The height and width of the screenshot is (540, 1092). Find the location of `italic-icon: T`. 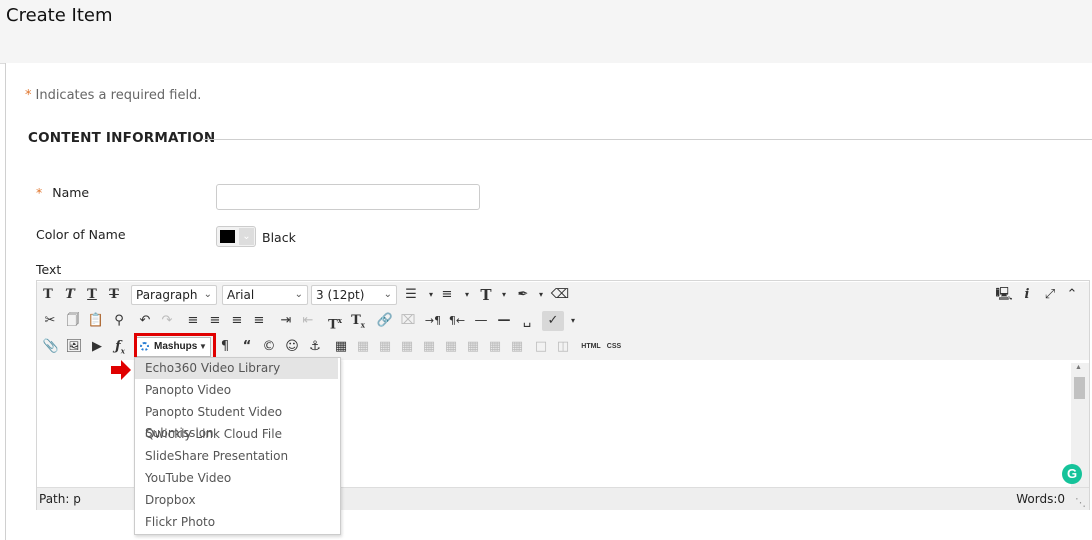

italic-icon: T is located at coordinates (70, 295).